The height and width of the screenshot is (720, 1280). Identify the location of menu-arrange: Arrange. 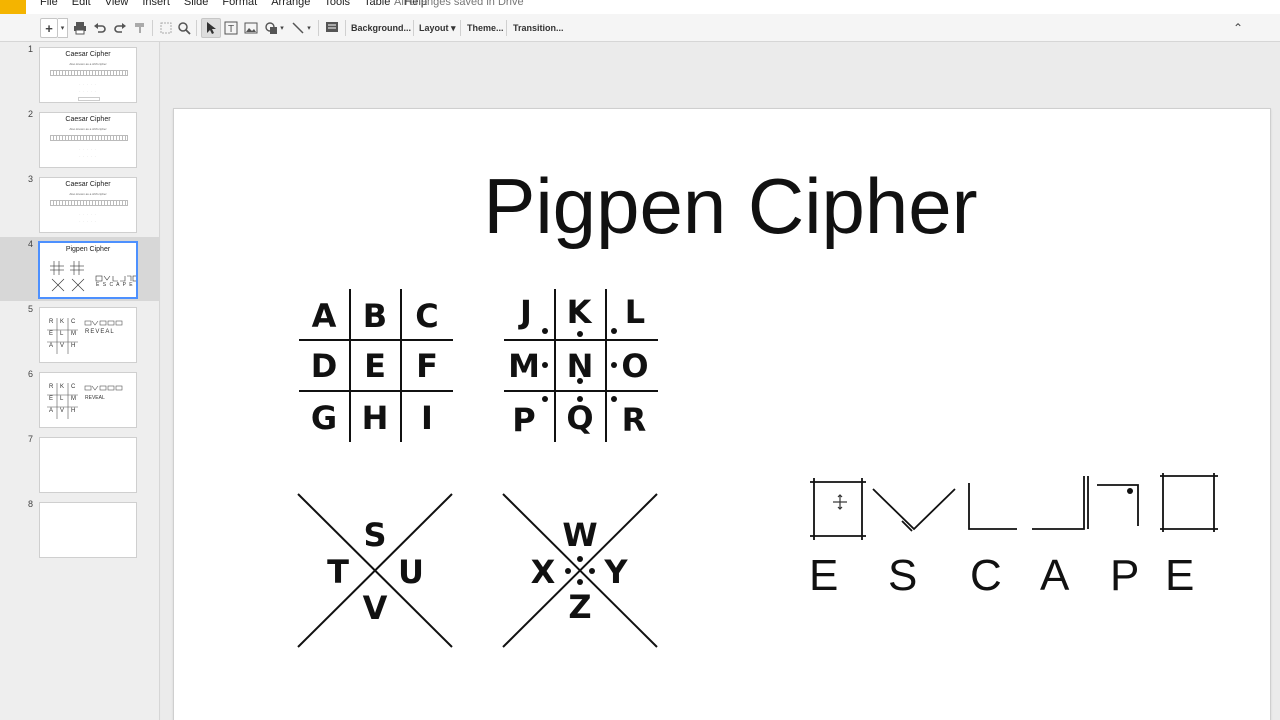
(290, 4).